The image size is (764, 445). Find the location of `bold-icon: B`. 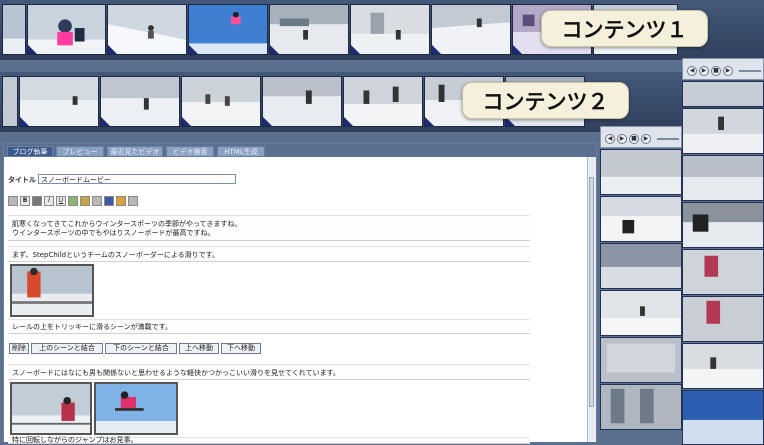

bold-icon: B is located at coordinates (25, 201).